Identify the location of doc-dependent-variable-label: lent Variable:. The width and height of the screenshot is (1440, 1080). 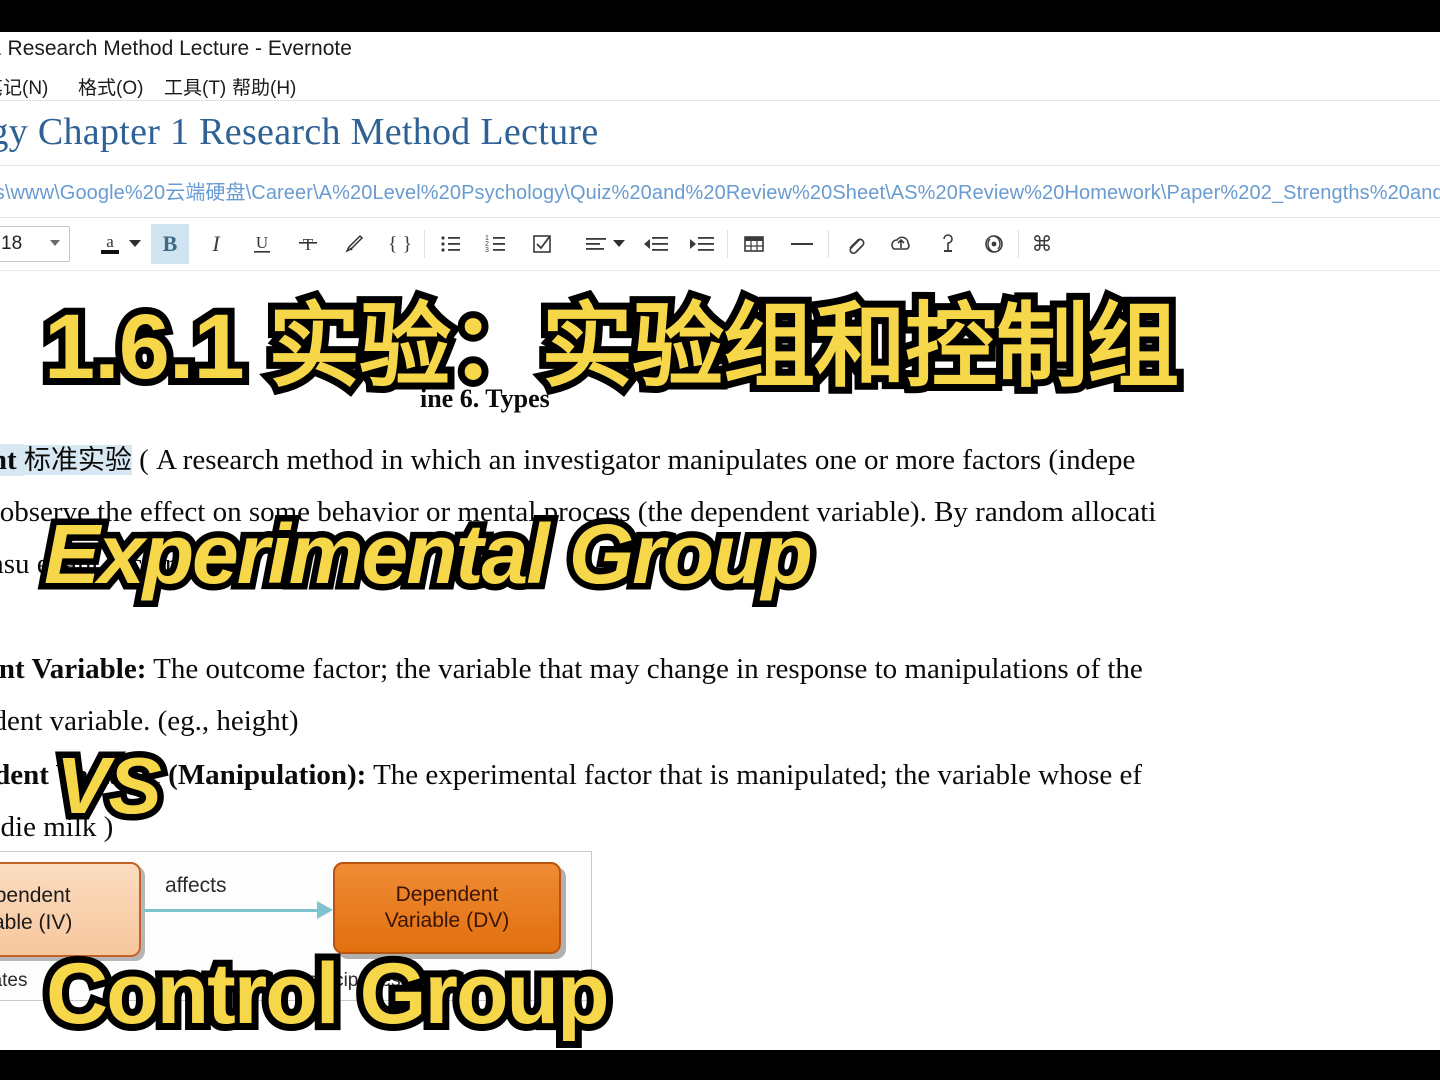
(73, 669).